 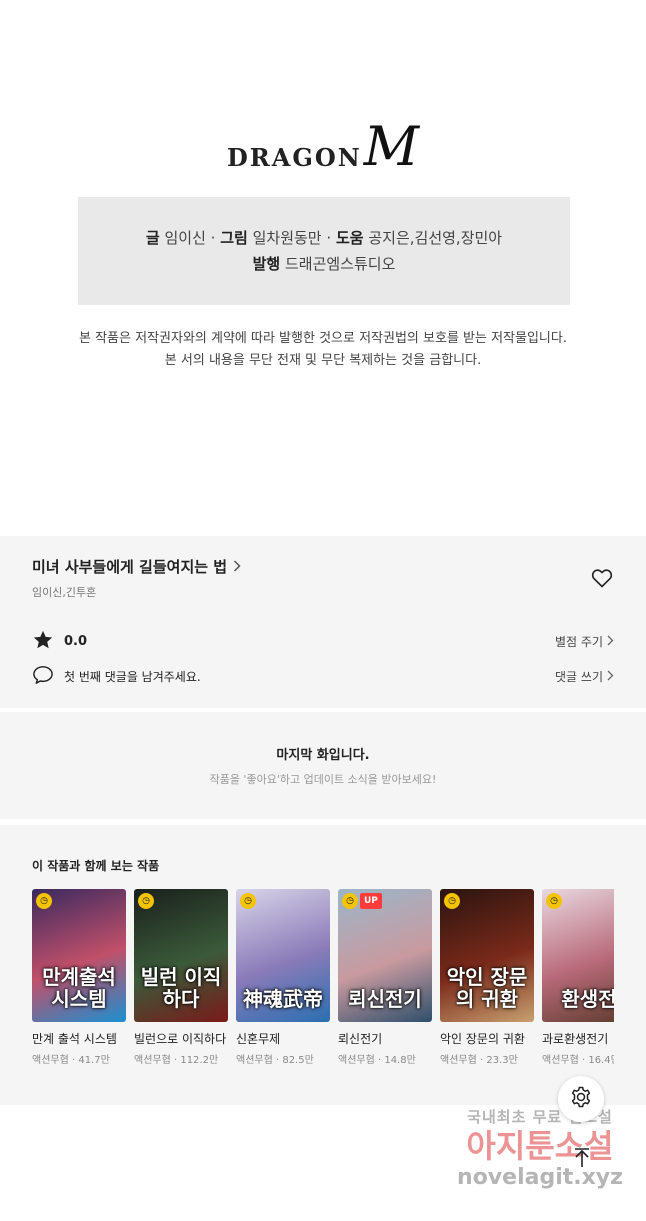 What do you see at coordinates (487, 955) in the screenshot?
I see `cover-thumbnail: ◷ 악인 장문의 귀환` at bounding box center [487, 955].